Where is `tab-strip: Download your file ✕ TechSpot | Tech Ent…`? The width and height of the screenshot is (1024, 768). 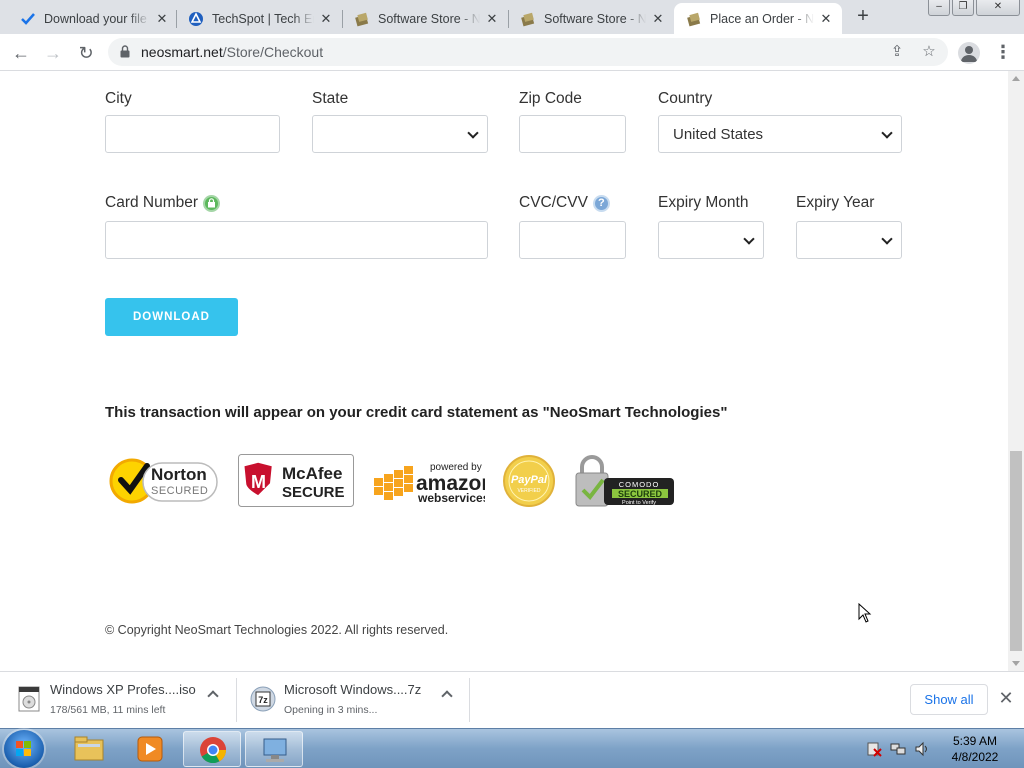 tab-strip: Download your file ✕ TechSpot | Tech Ent… is located at coordinates (512, 17).